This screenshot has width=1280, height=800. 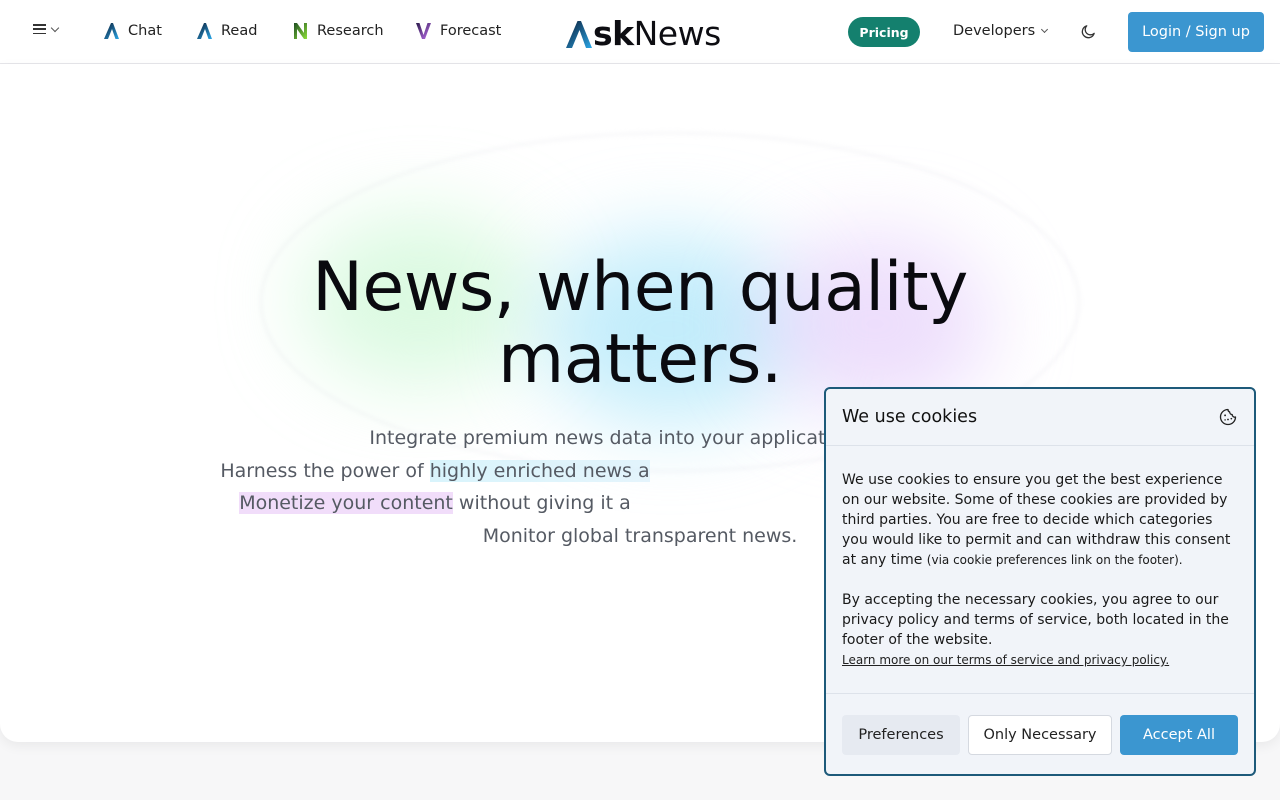 I want to click on preferences-button: Preferences, so click(x=901, y=735).